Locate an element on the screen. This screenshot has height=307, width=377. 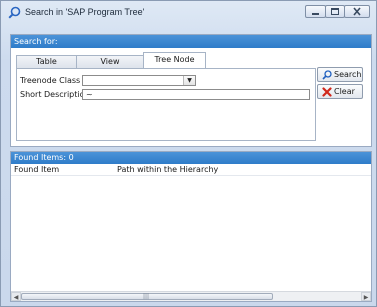
maximize-icon is located at coordinates (335, 11).